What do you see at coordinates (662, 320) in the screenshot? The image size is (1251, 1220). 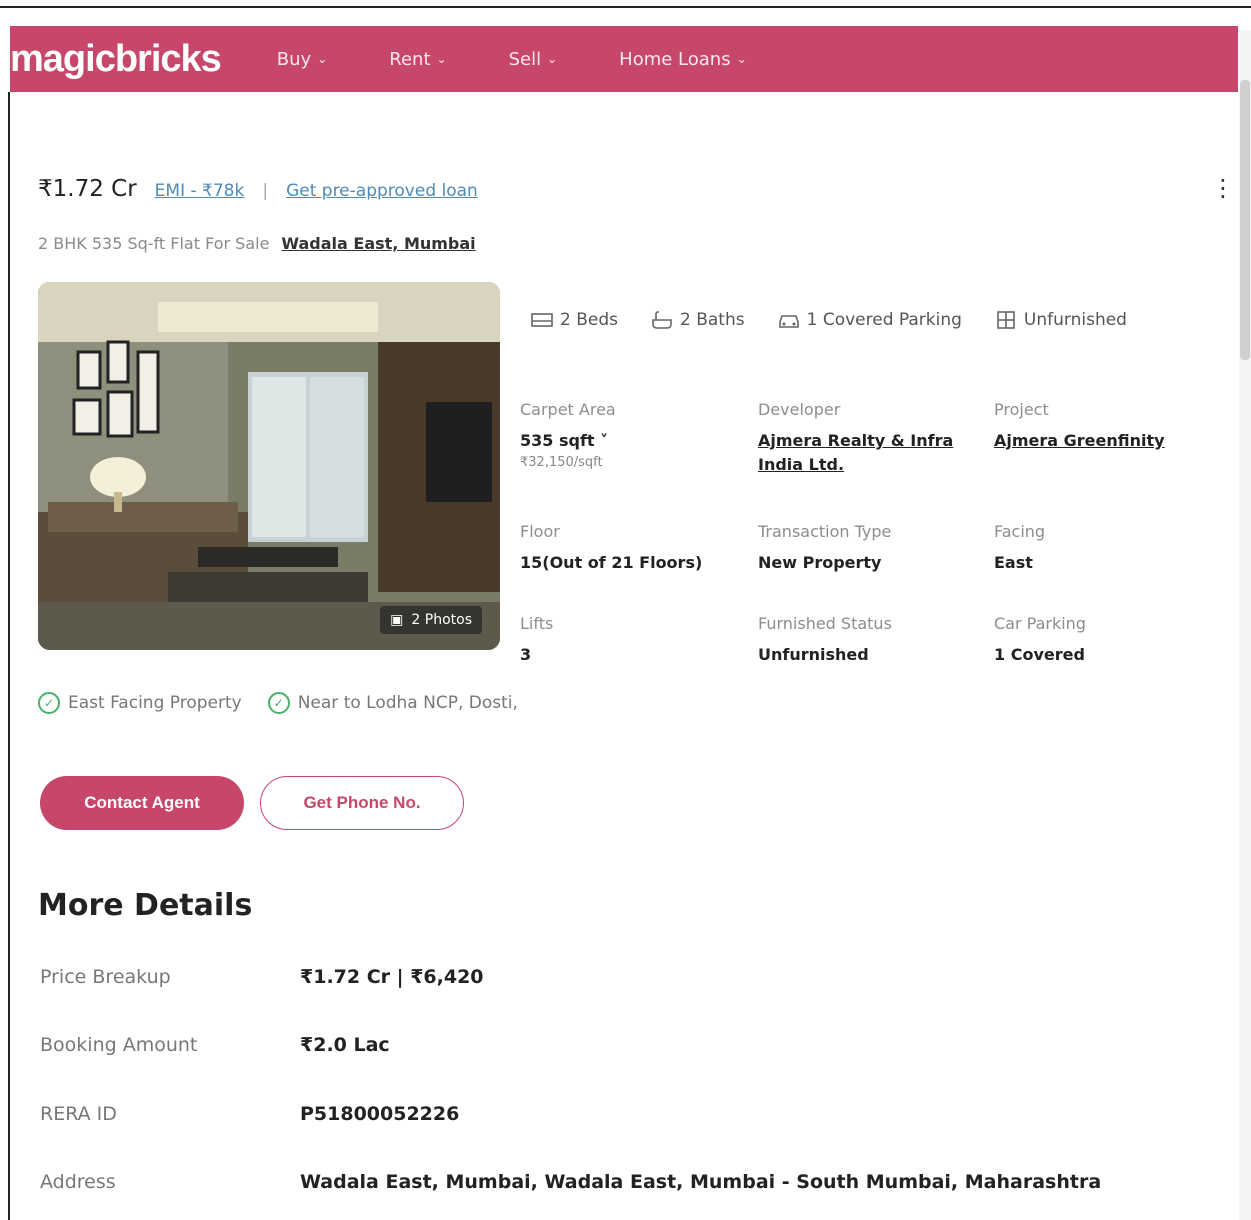 I see `bath-icon` at bounding box center [662, 320].